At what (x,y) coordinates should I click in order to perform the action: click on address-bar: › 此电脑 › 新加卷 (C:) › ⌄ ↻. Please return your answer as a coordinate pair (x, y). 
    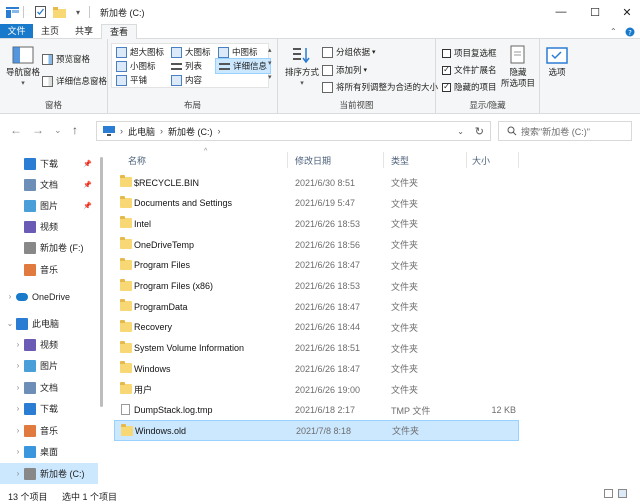
    Looking at the image, I should click on (293, 131).